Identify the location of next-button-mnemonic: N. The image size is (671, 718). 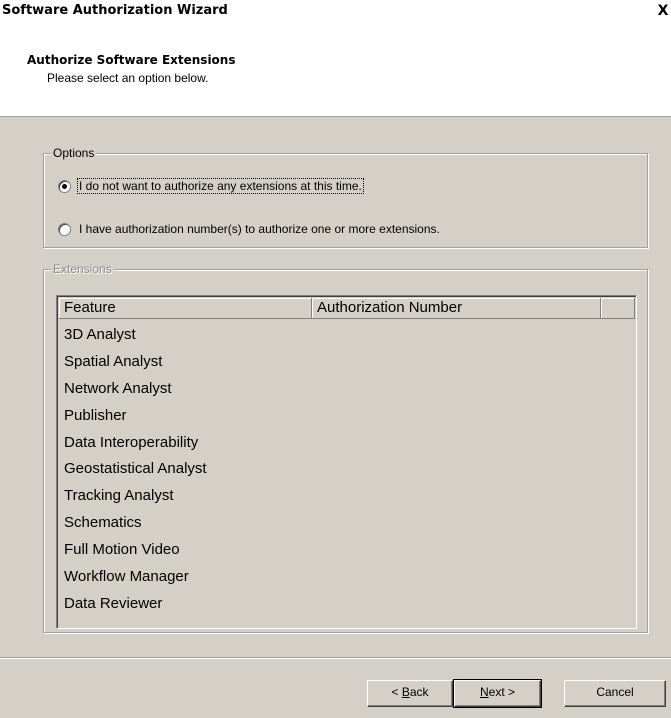
(484, 692).